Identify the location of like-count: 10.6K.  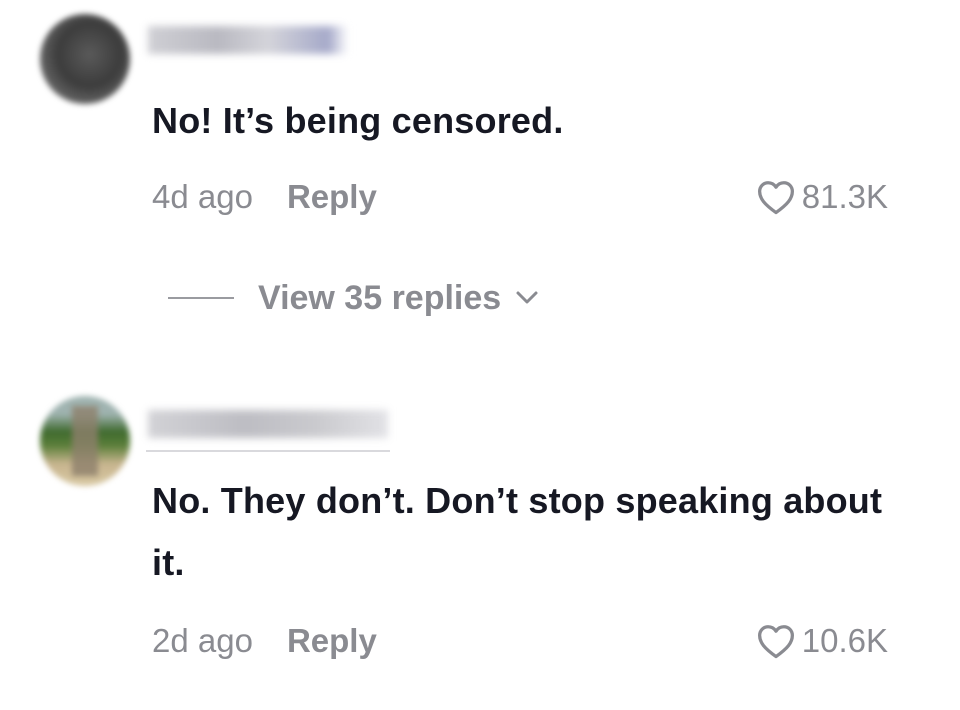
(844, 640).